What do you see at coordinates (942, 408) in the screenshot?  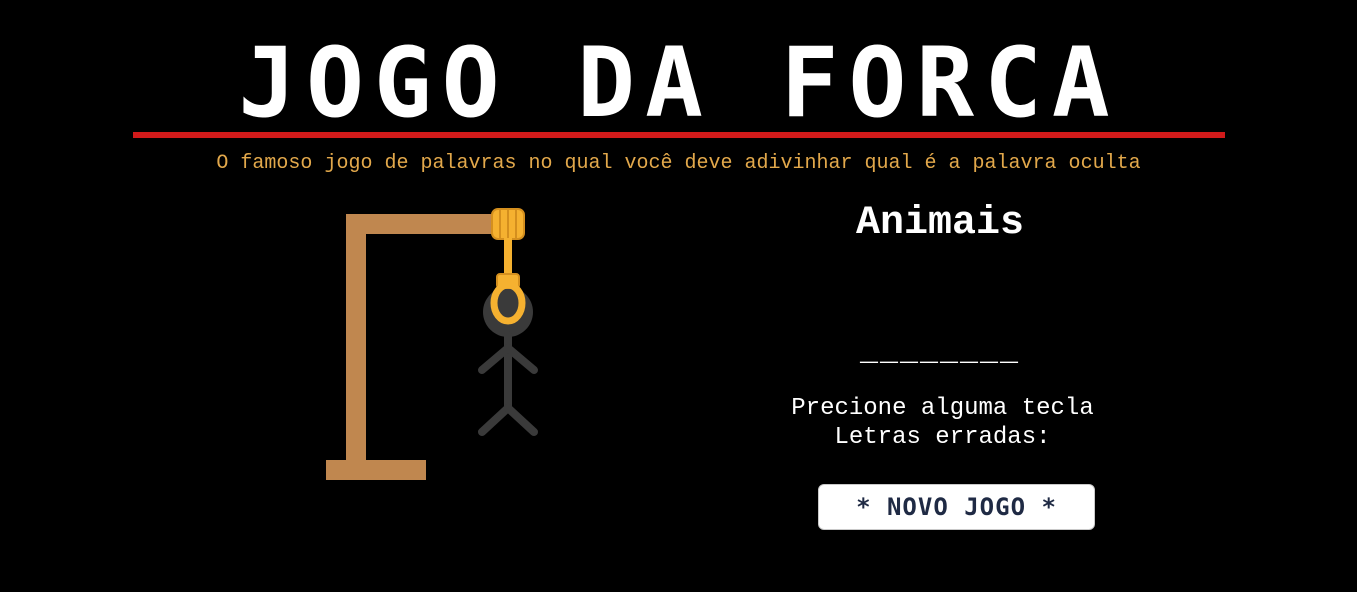 I see `instruction-text: Precione alguma tecla` at bounding box center [942, 408].